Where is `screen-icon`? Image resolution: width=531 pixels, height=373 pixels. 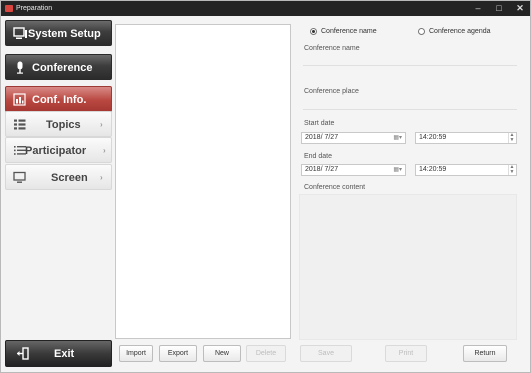
screen-icon is located at coordinates (19, 177).